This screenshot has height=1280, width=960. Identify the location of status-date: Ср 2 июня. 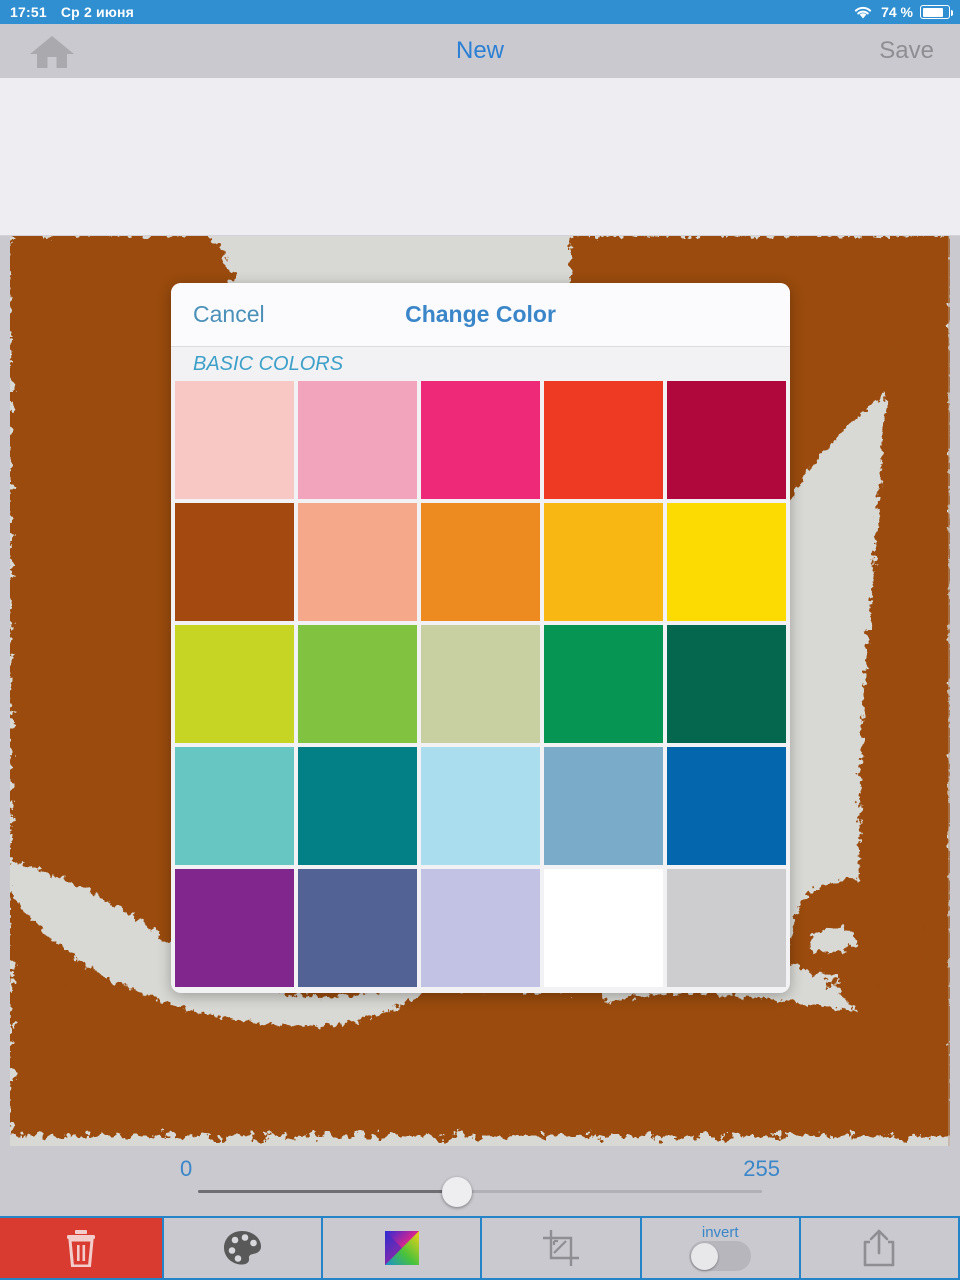
(97, 12).